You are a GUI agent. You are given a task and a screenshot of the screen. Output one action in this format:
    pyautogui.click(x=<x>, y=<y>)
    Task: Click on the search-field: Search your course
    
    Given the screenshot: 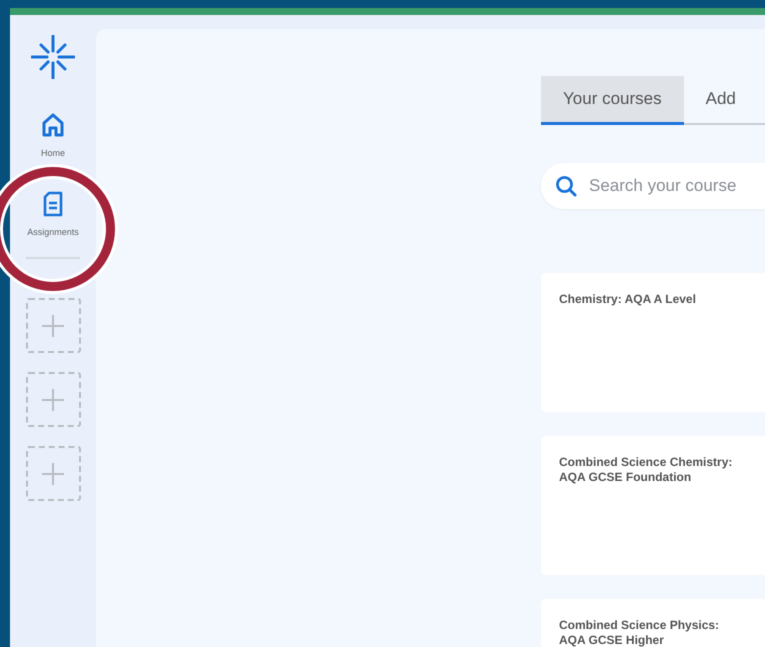 What is the action you would take?
    pyautogui.click(x=676, y=186)
    